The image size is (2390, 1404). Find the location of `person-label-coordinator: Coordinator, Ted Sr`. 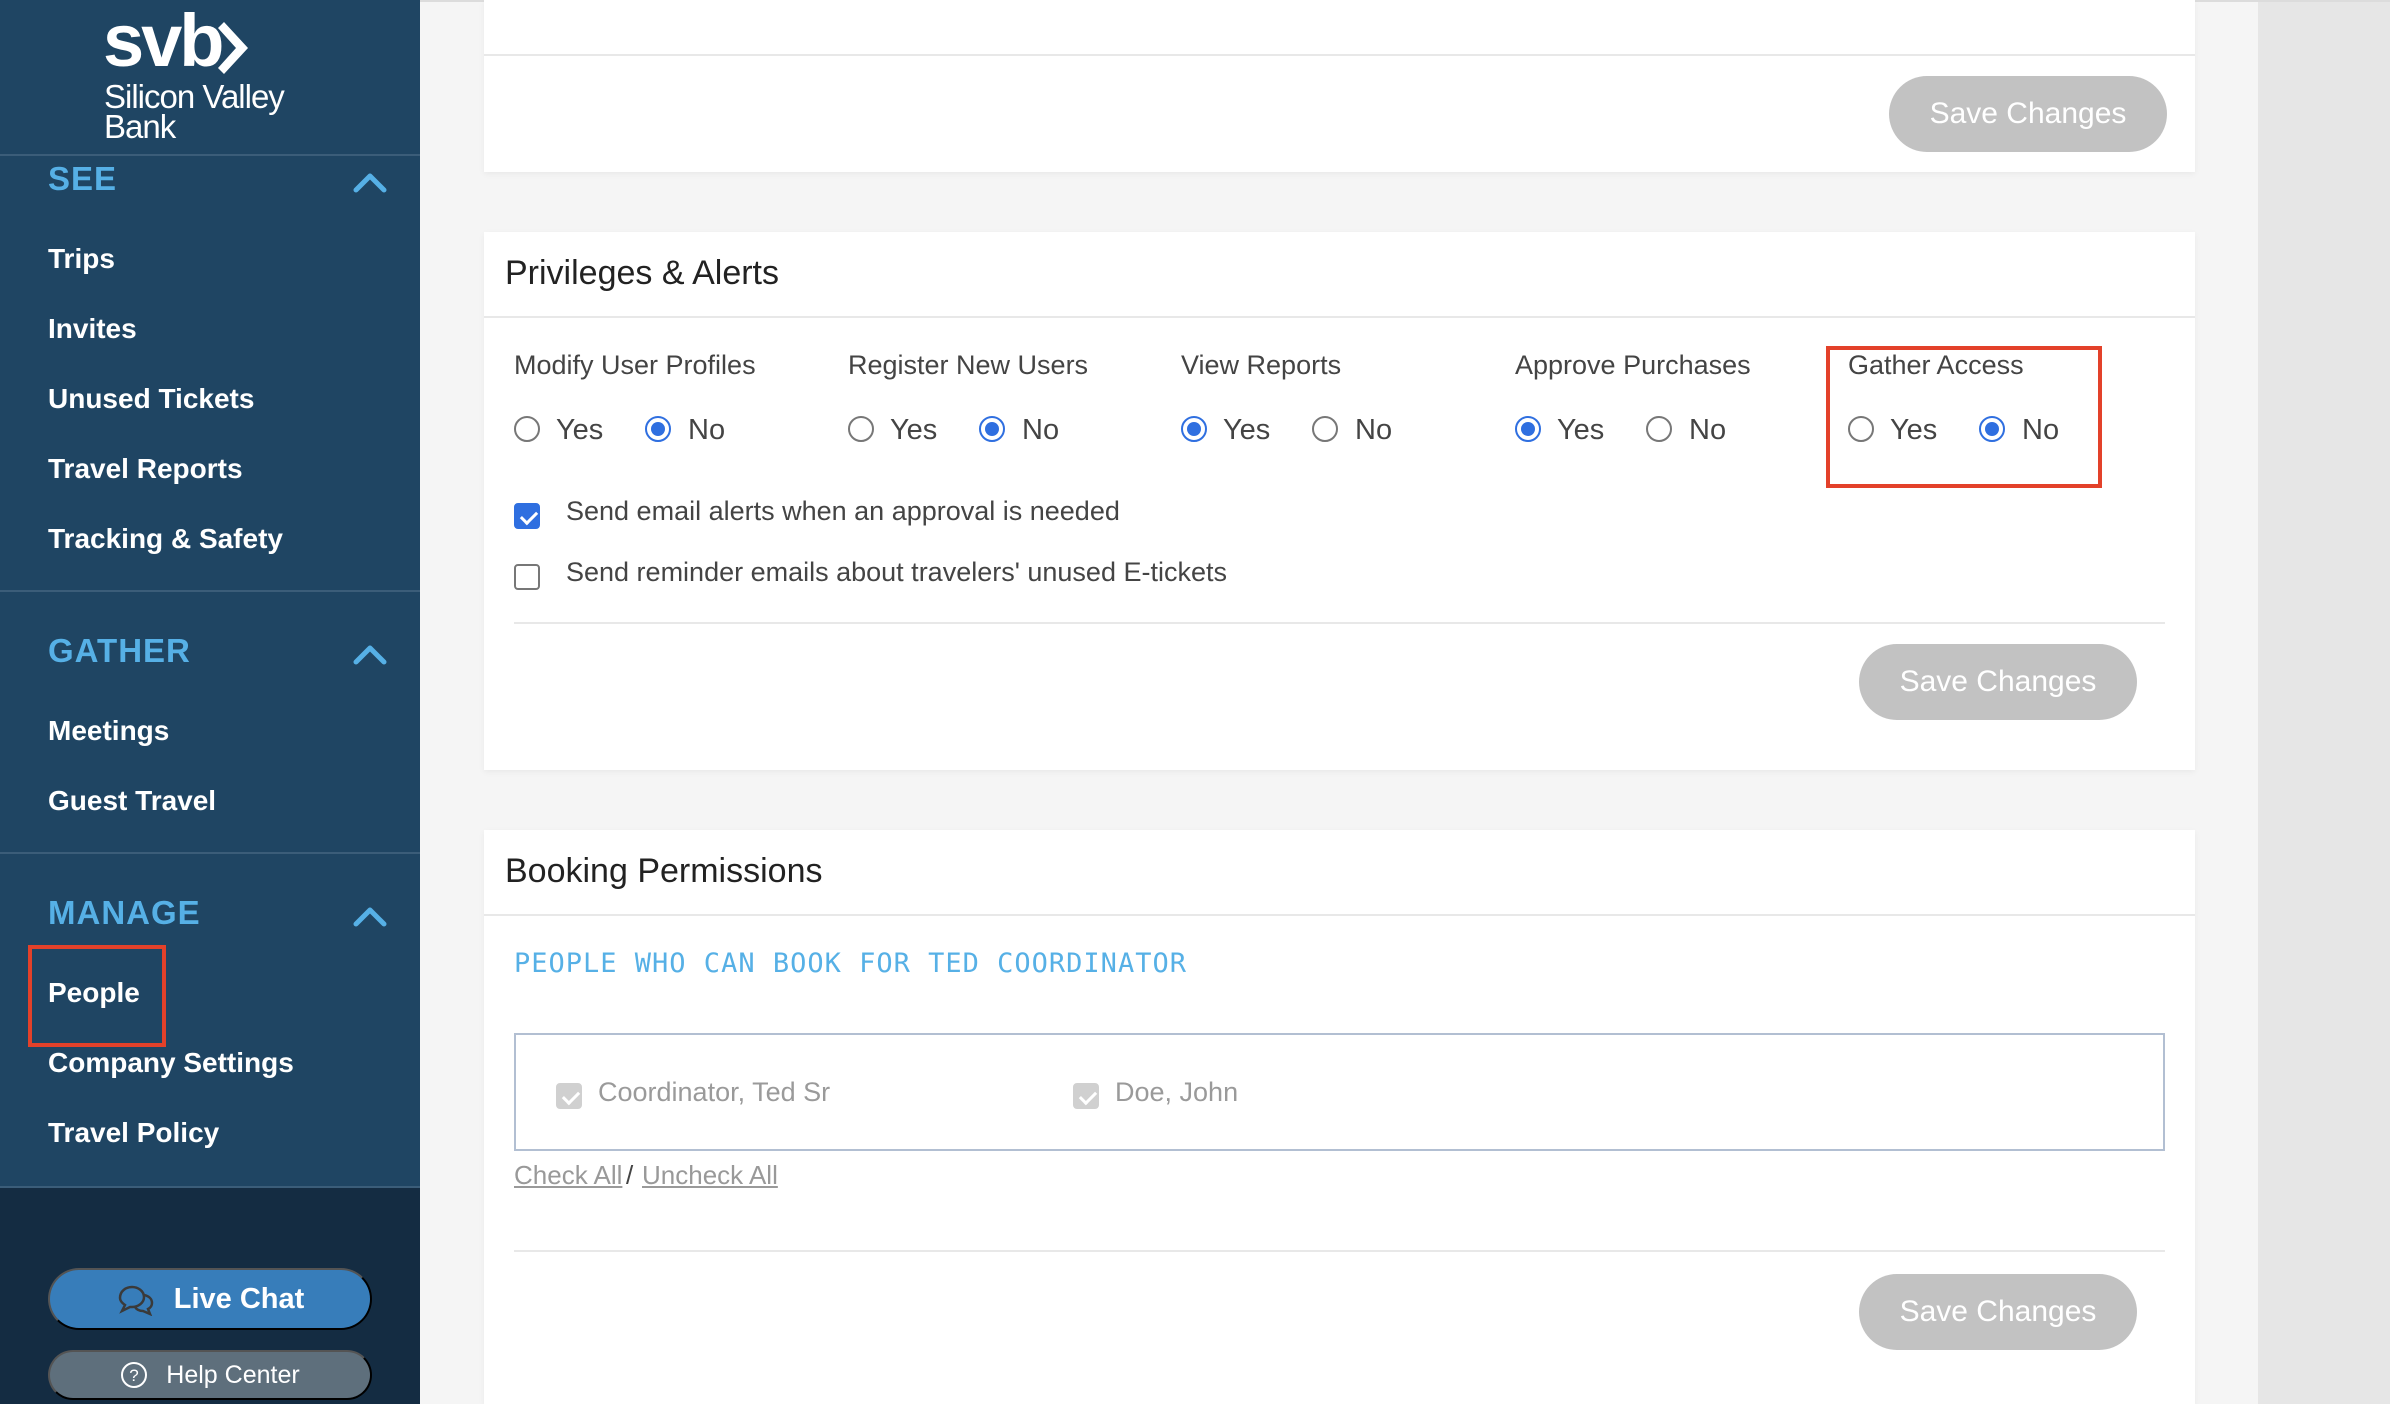

person-label-coordinator: Coordinator, Ted Sr is located at coordinates (714, 1092).